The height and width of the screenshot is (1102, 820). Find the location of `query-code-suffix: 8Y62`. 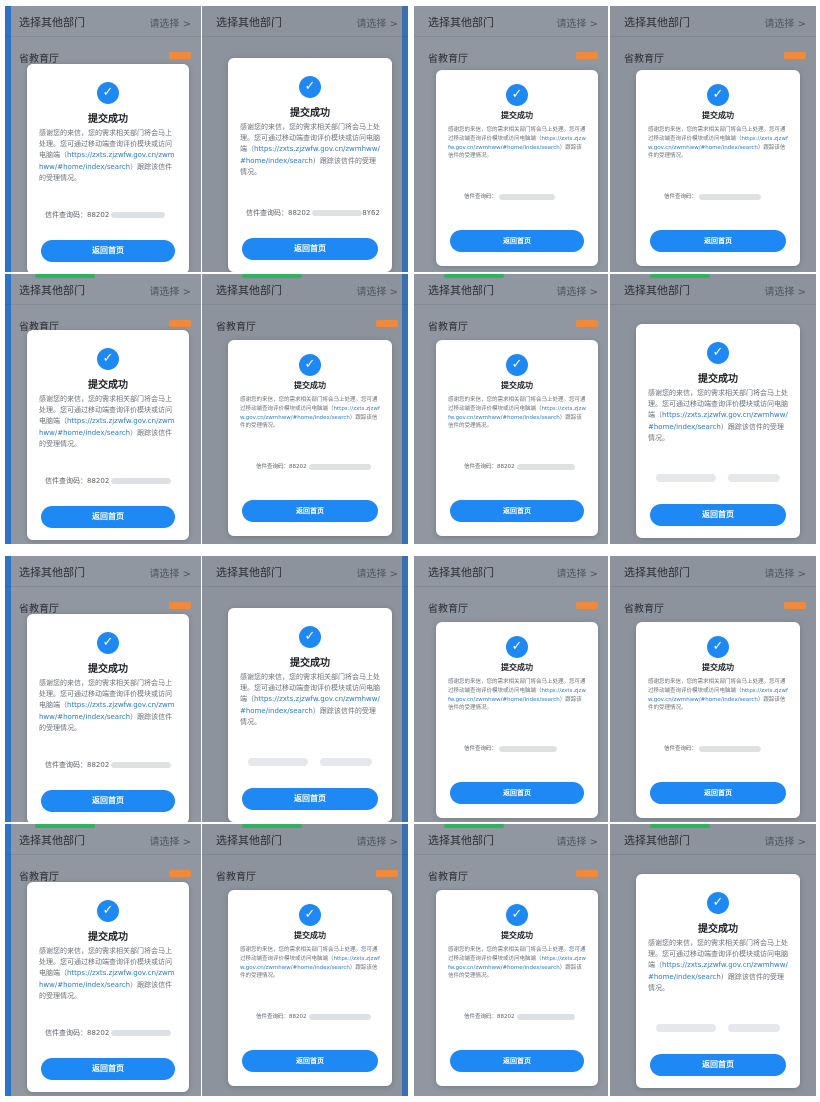

query-code-suffix: 8Y62 is located at coordinates (371, 213).